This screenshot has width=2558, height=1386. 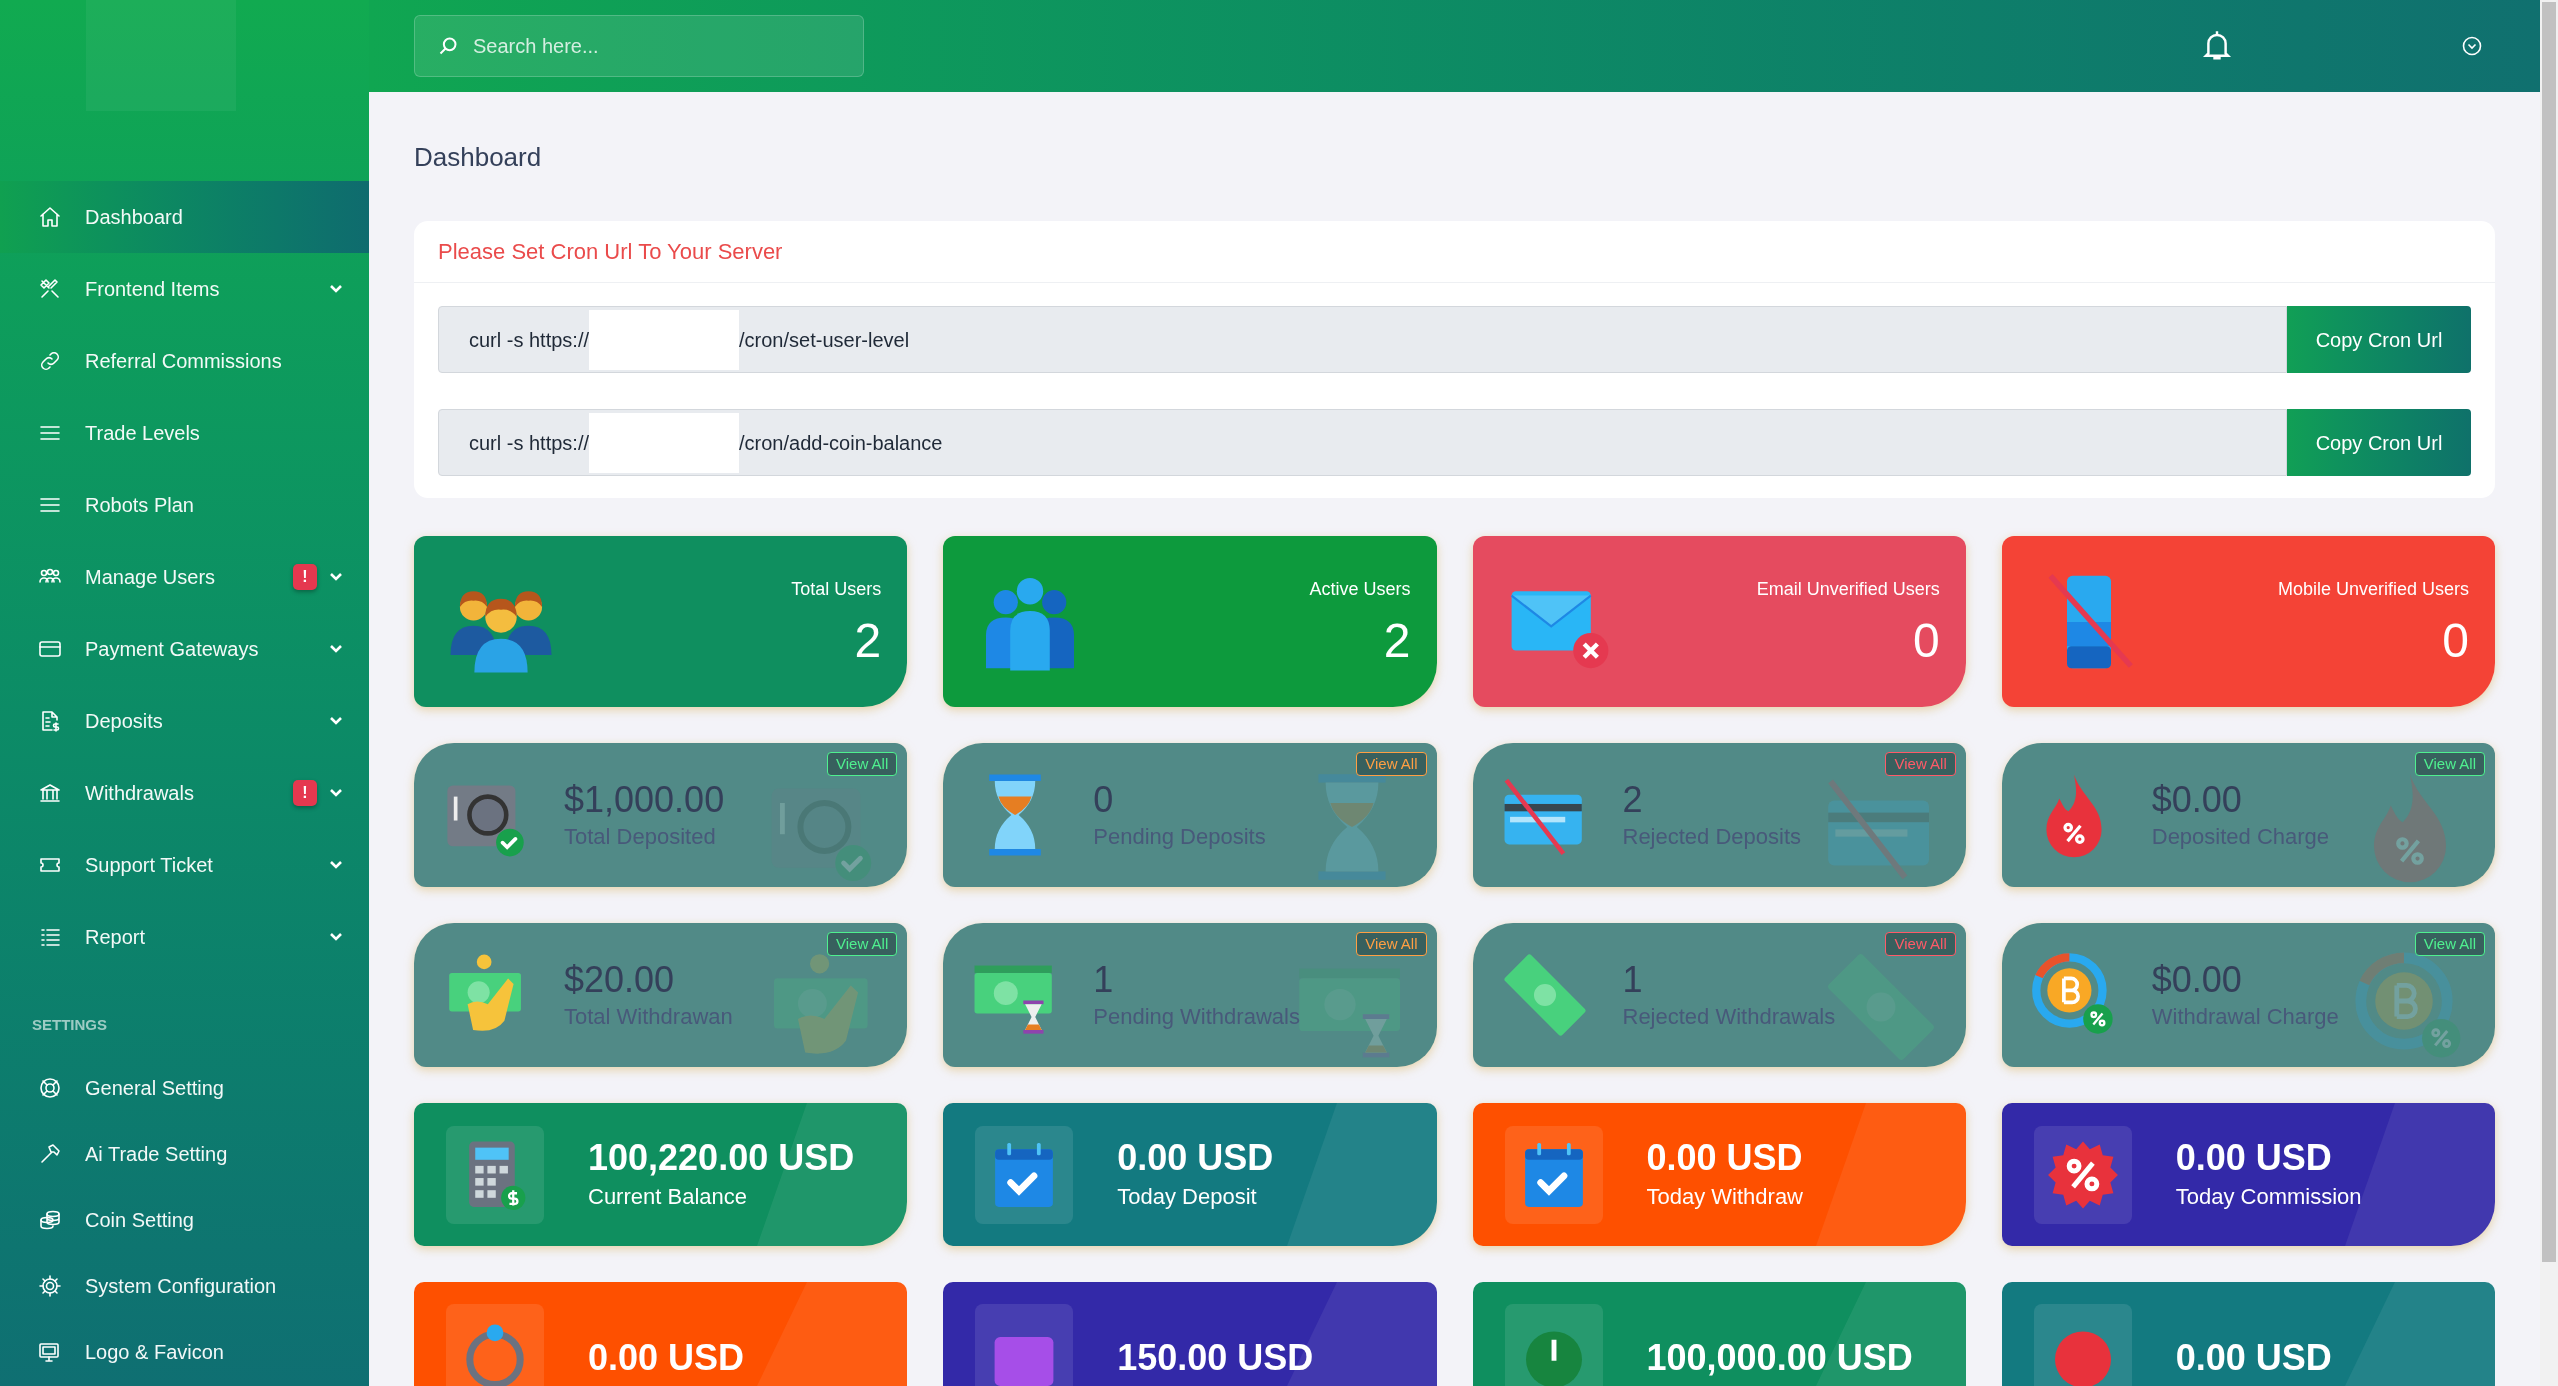 I want to click on sidebar-item: Coin Setting, so click(x=184, y=1220).